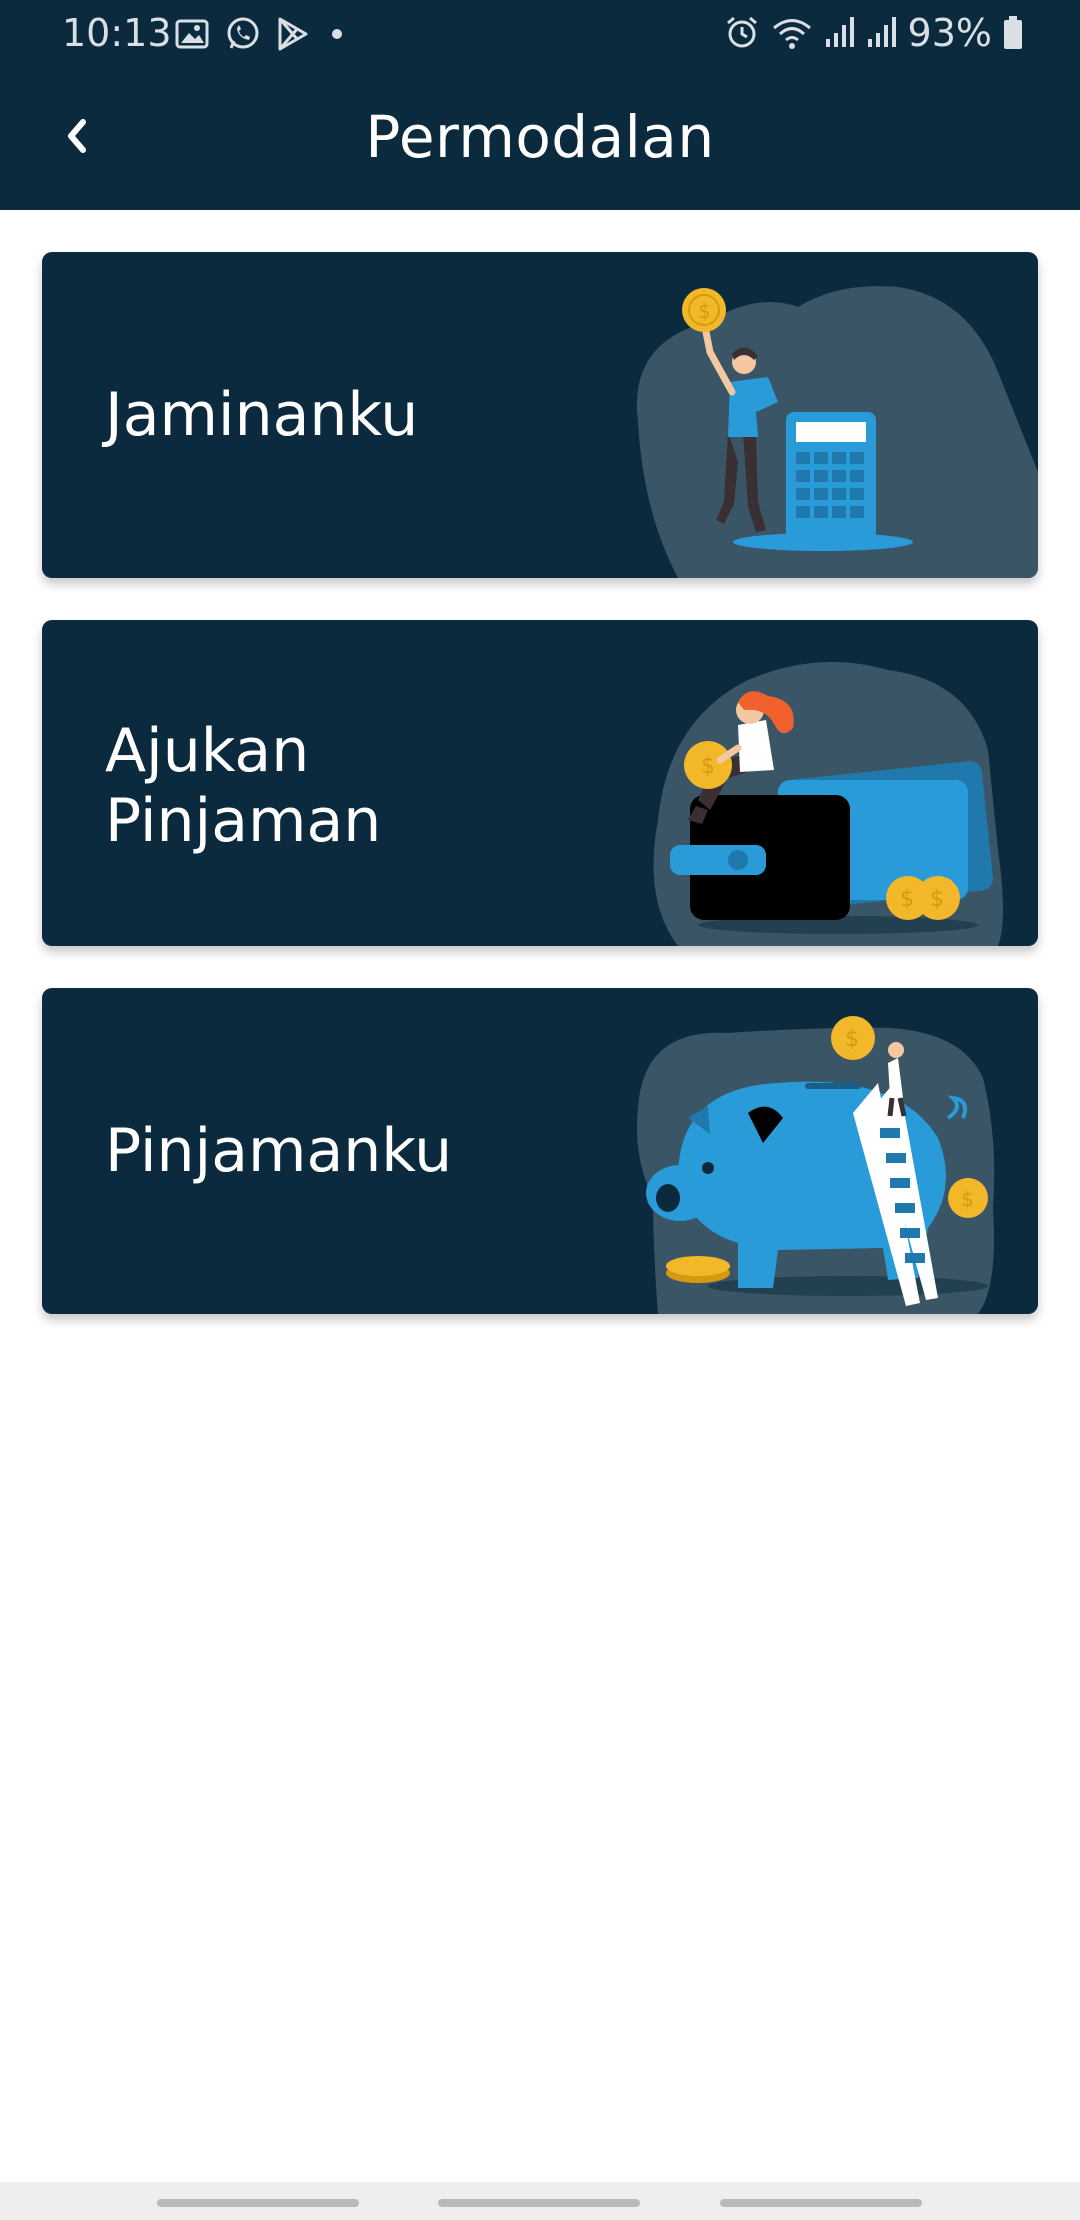  Describe the element at coordinates (816, 1165) in the screenshot. I see `piggy-bank-illustration: $ $` at that location.